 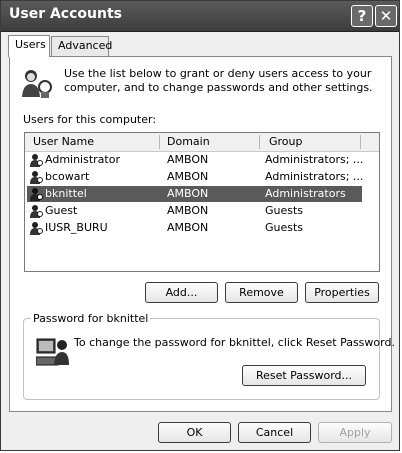 I want to click on user-name-cell: Guest, so click(x=61, y=210).